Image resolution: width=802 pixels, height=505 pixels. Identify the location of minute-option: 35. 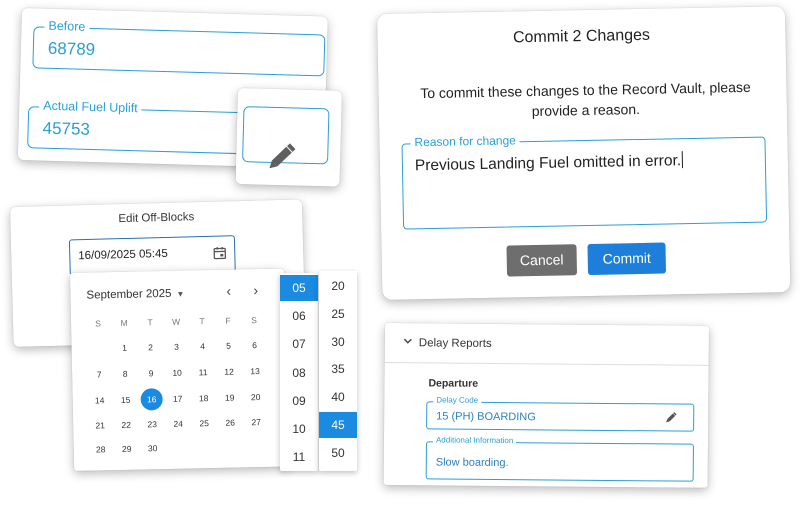
(338, 369).